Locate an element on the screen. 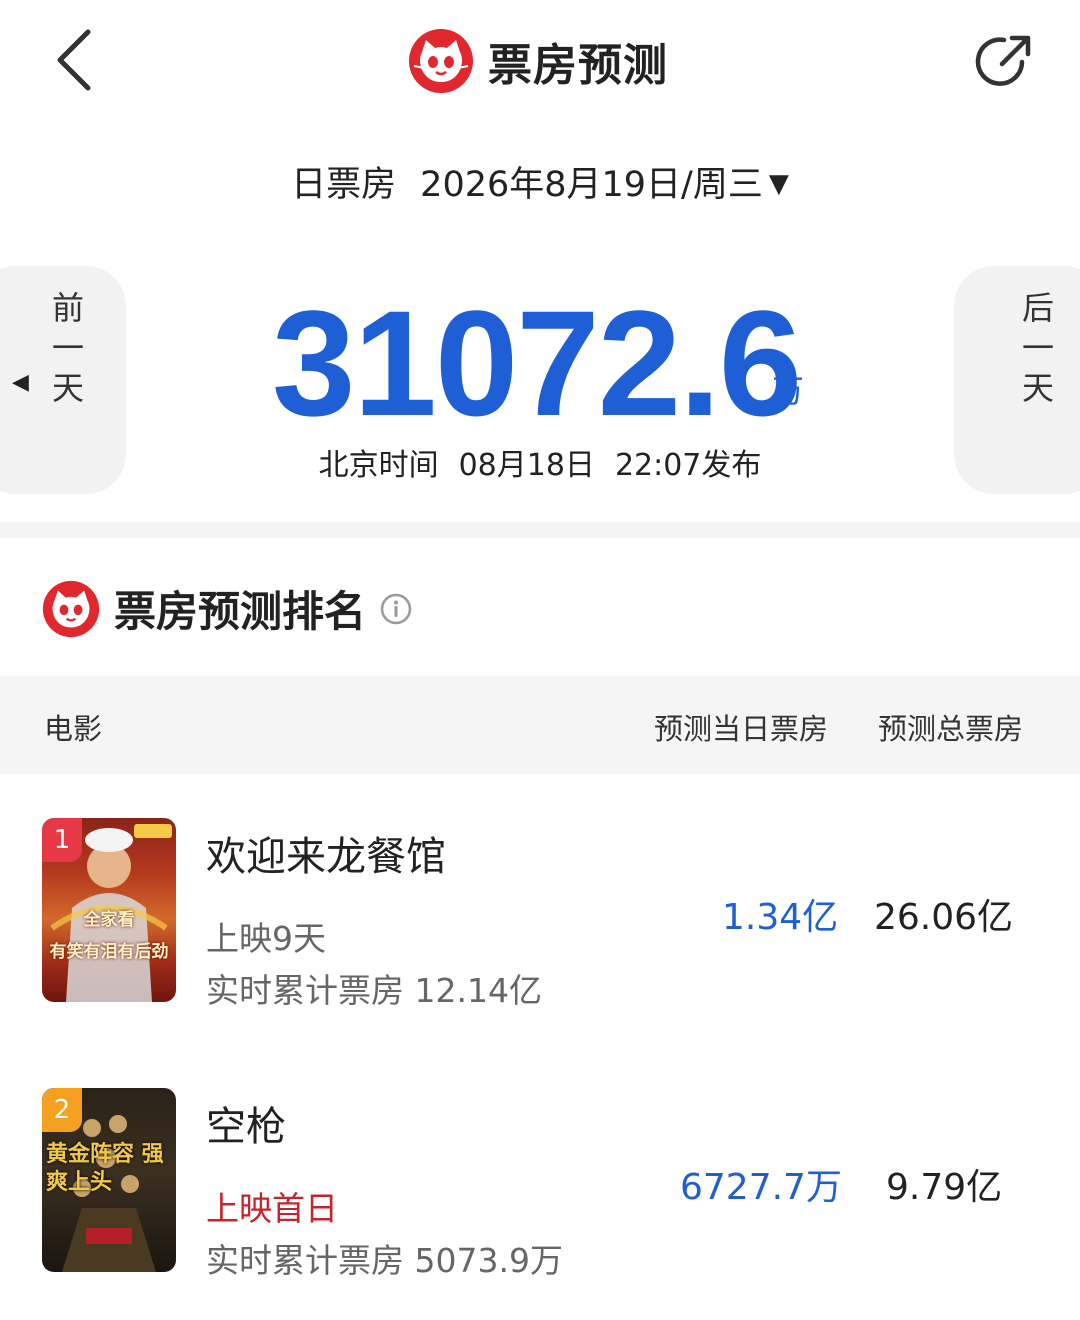 The width and height of the screenshot is (1080, 1320). page-title: 票房预测 is located at coordinates (578, 65).